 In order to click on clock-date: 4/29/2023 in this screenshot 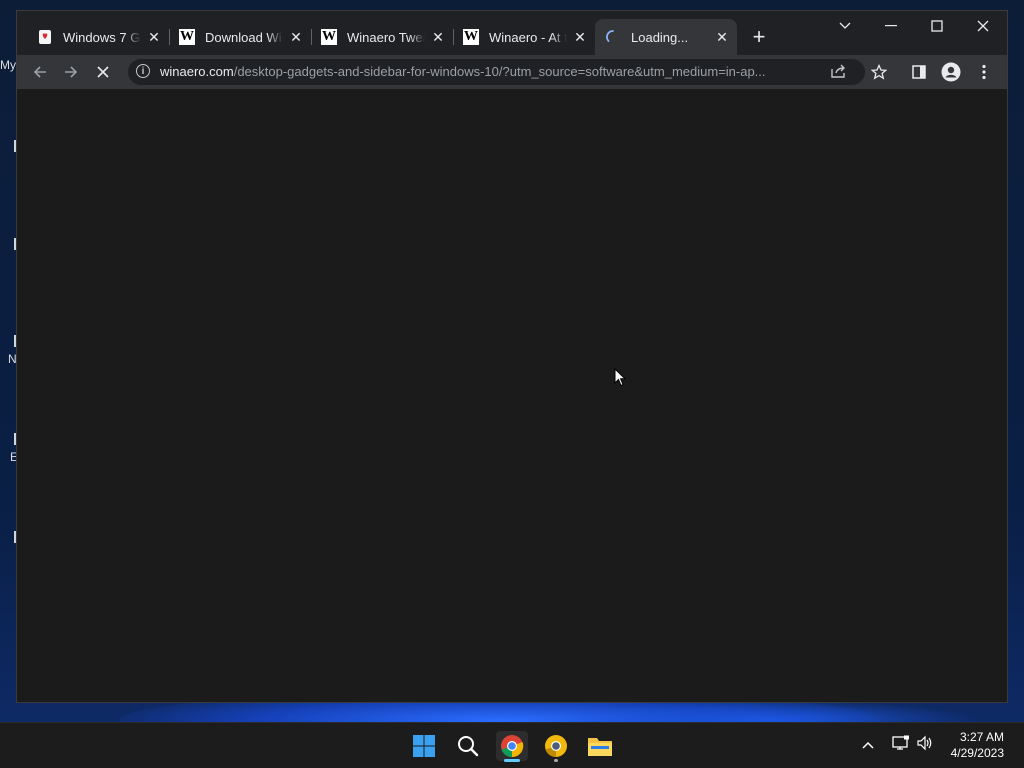, I will do `click(977, 753)`.